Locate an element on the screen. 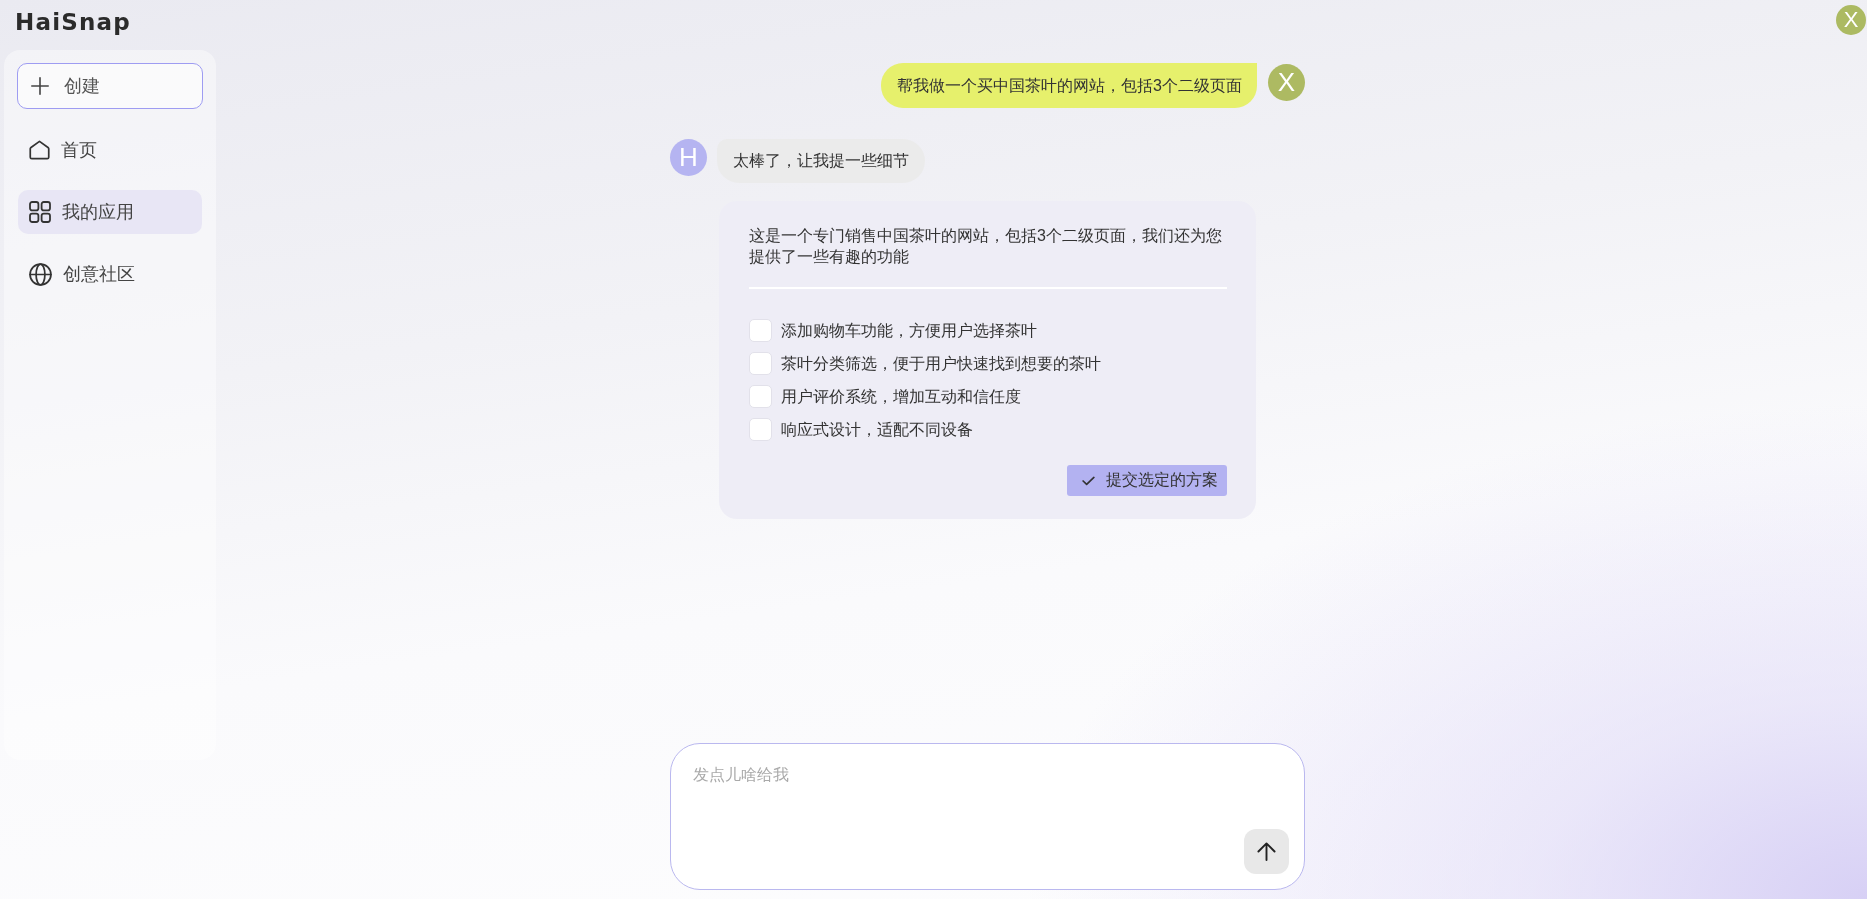  message-bubble: 太棒了，让我提一些细节 is located at coordinates (821, 161).